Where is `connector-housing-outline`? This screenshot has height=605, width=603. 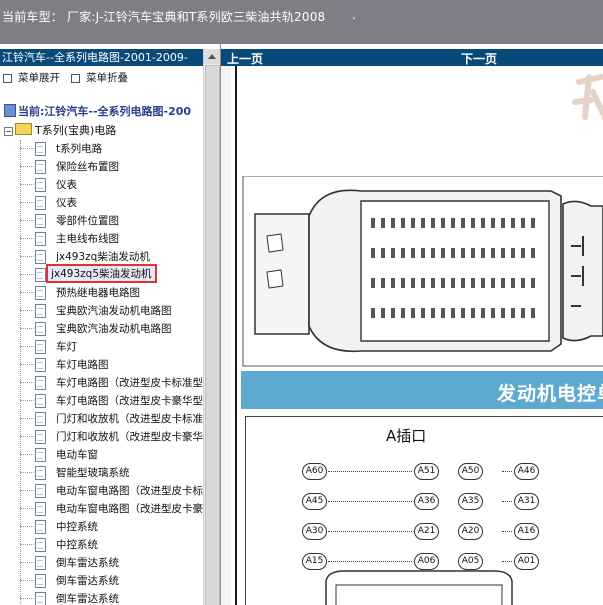 connector-housing-outline is located at coordinates (419, 587).